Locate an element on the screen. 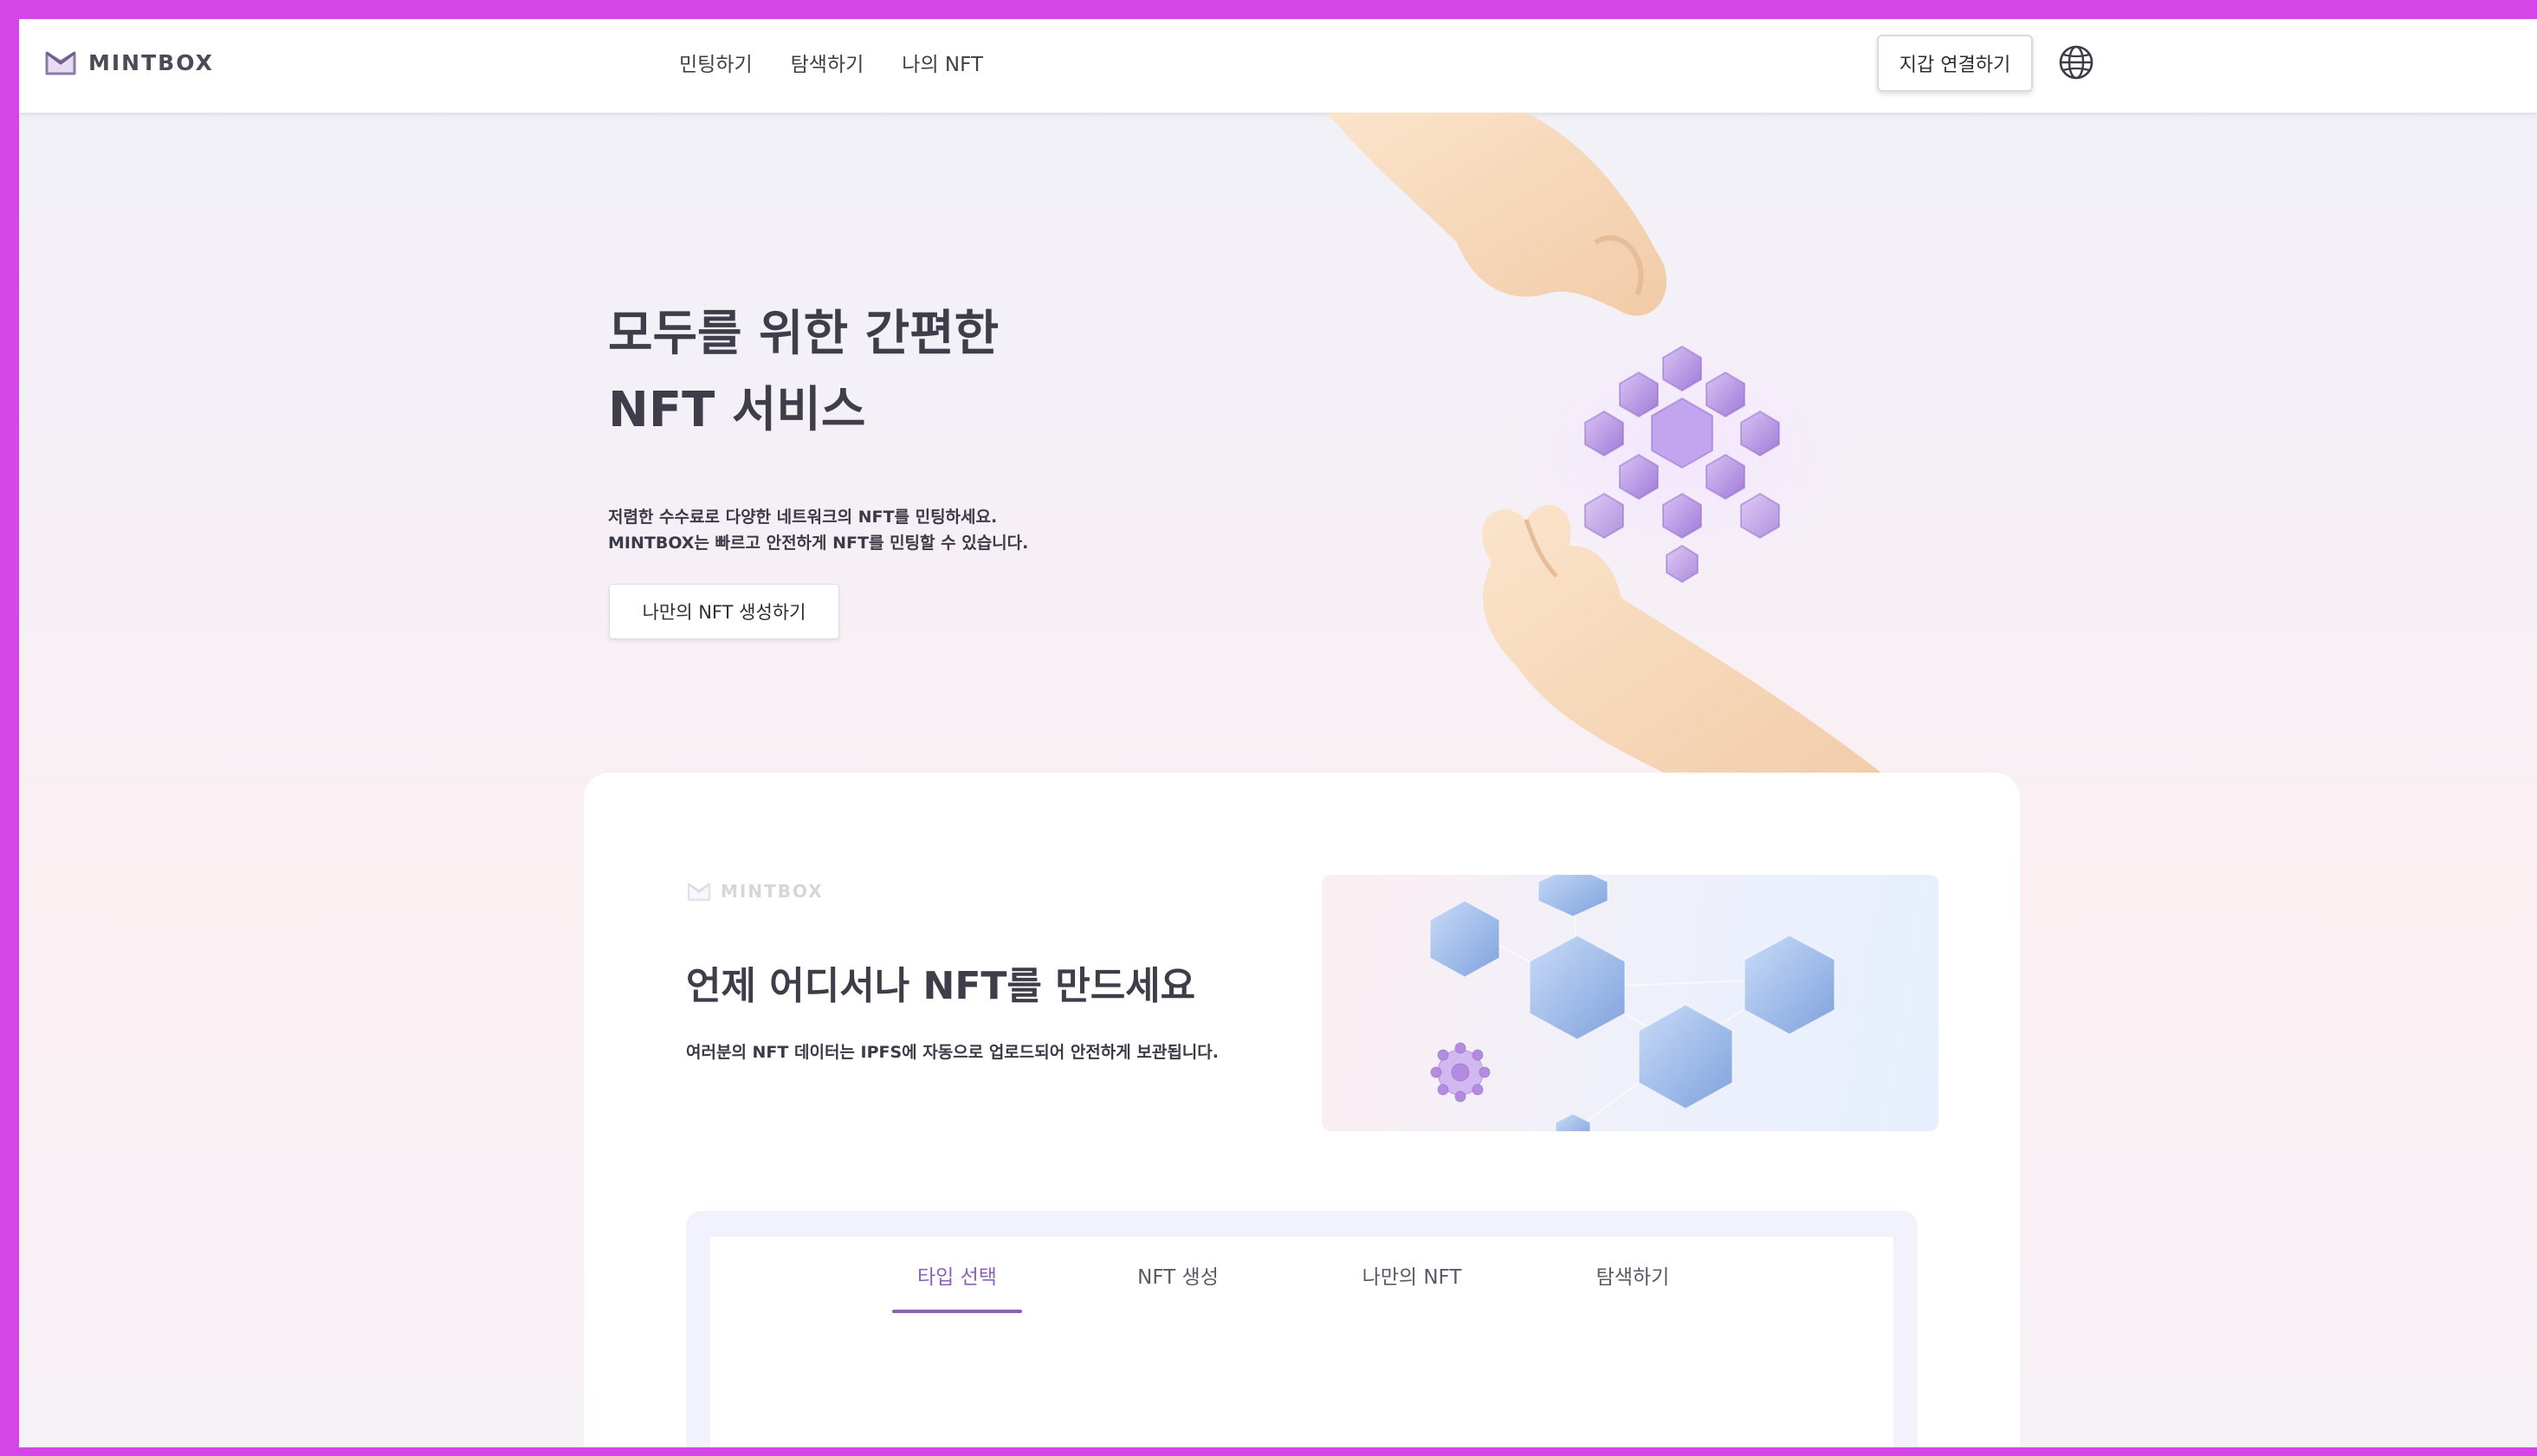  mintbox-logo: MINTBOX is located at coordinates (128, 62).